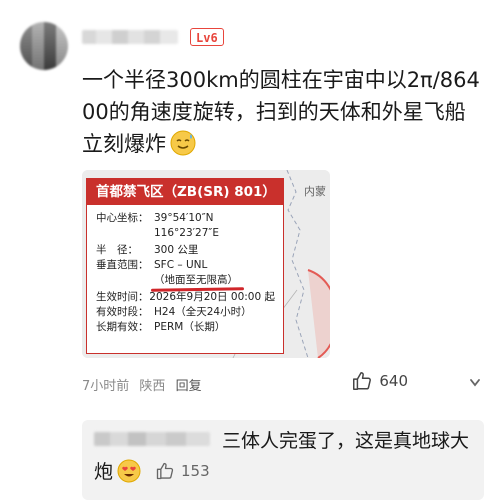  What do you see at coordinates (44, 46) in the screenshot?
I see `avatar` at bounding box center [44, 46].